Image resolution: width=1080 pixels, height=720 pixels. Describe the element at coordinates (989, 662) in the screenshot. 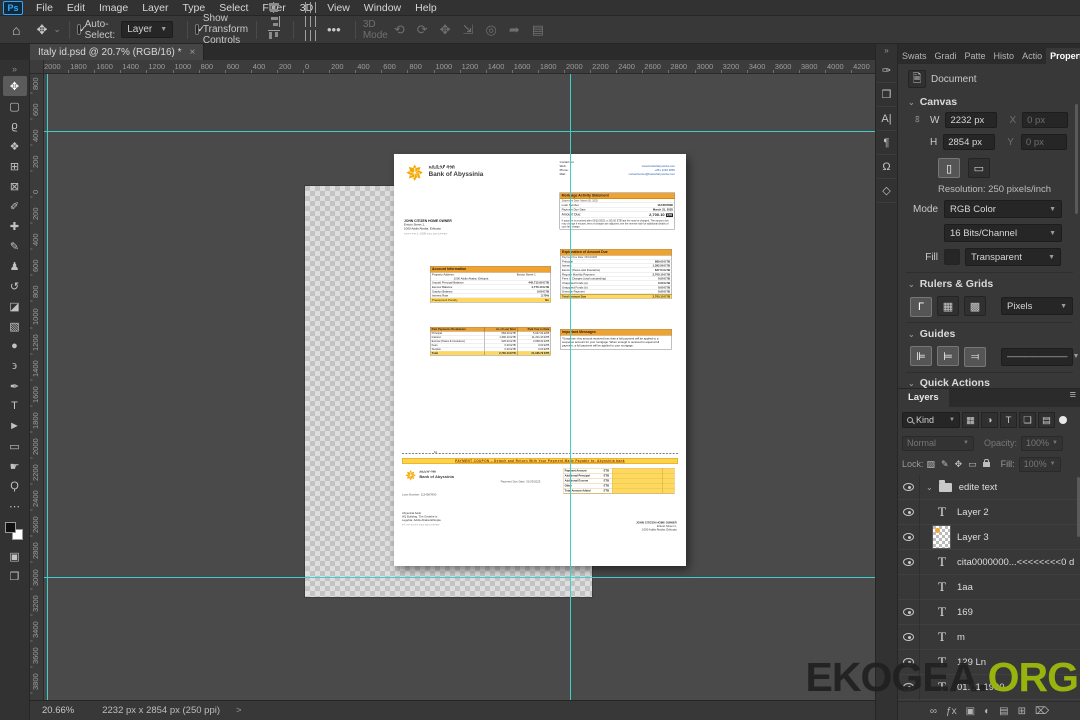

I see `layer-row: T 129 Ln` at that location.